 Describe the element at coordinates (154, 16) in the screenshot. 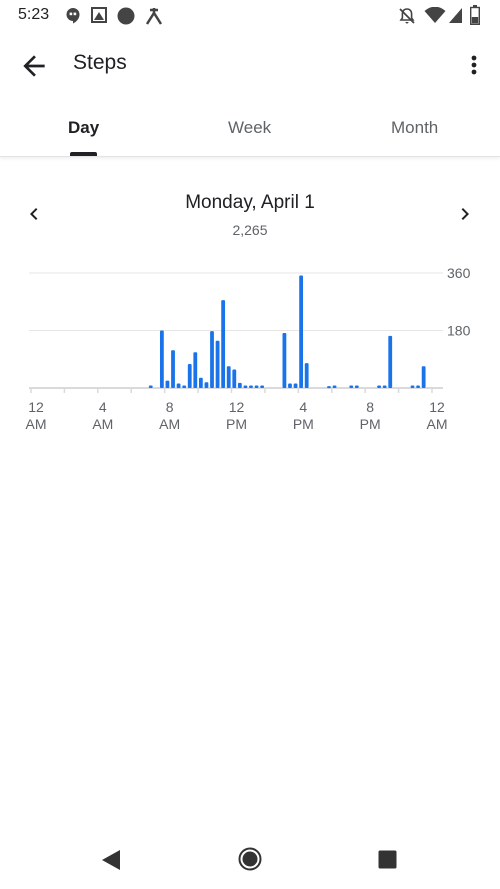

I see `tools-icon` at that location.